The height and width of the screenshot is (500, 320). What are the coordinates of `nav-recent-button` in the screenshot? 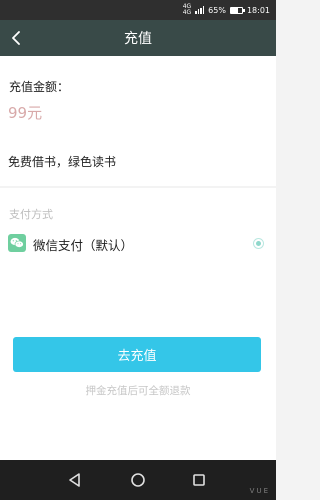 It's located at (199, 480).